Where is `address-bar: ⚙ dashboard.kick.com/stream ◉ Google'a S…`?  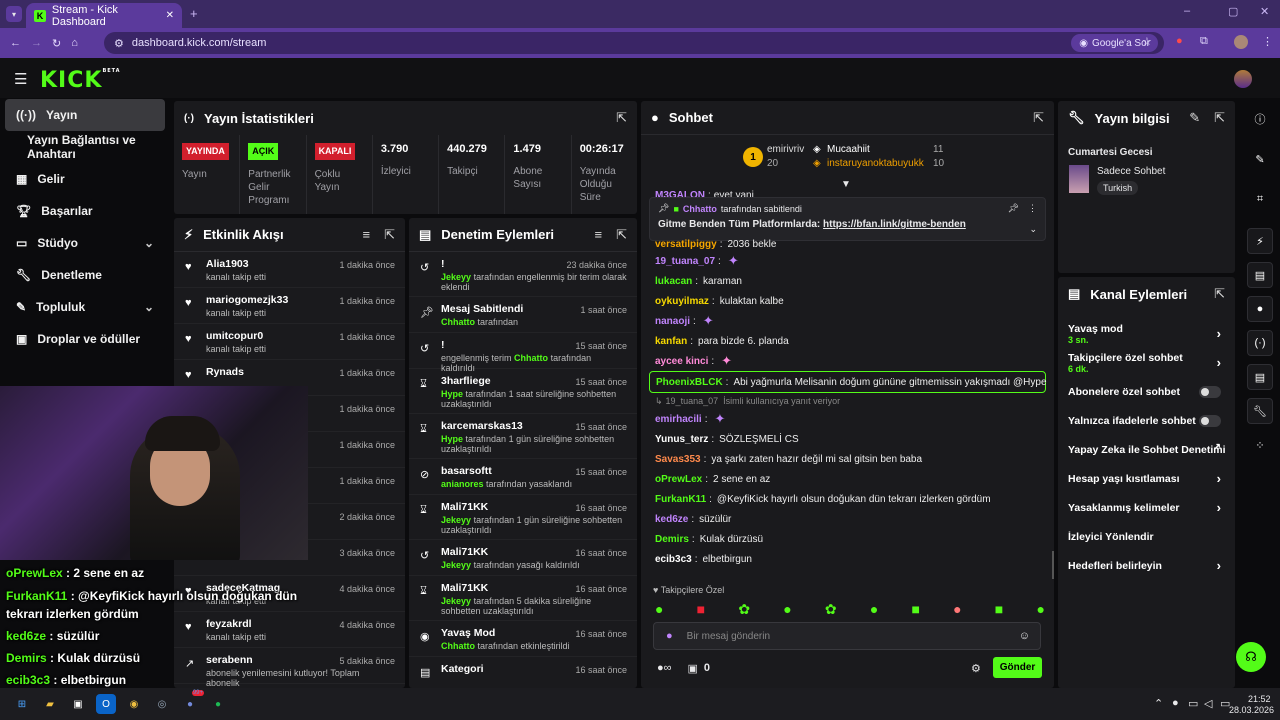 address-bar: ⚙ dashboard.kick.com/stream ◉ Google'a S… is located at coordinates (634, 43).